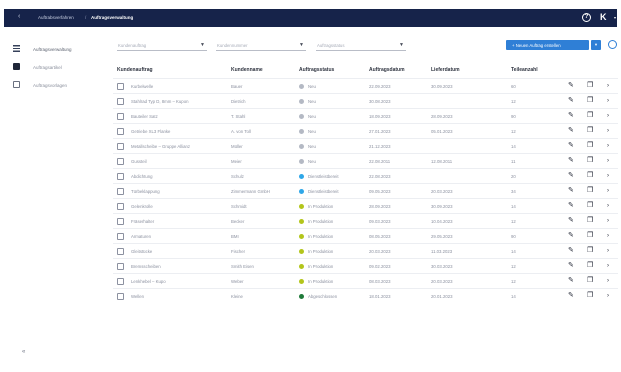  I want to click on column-header-status: Auftragsstatus, so click(316, 70).